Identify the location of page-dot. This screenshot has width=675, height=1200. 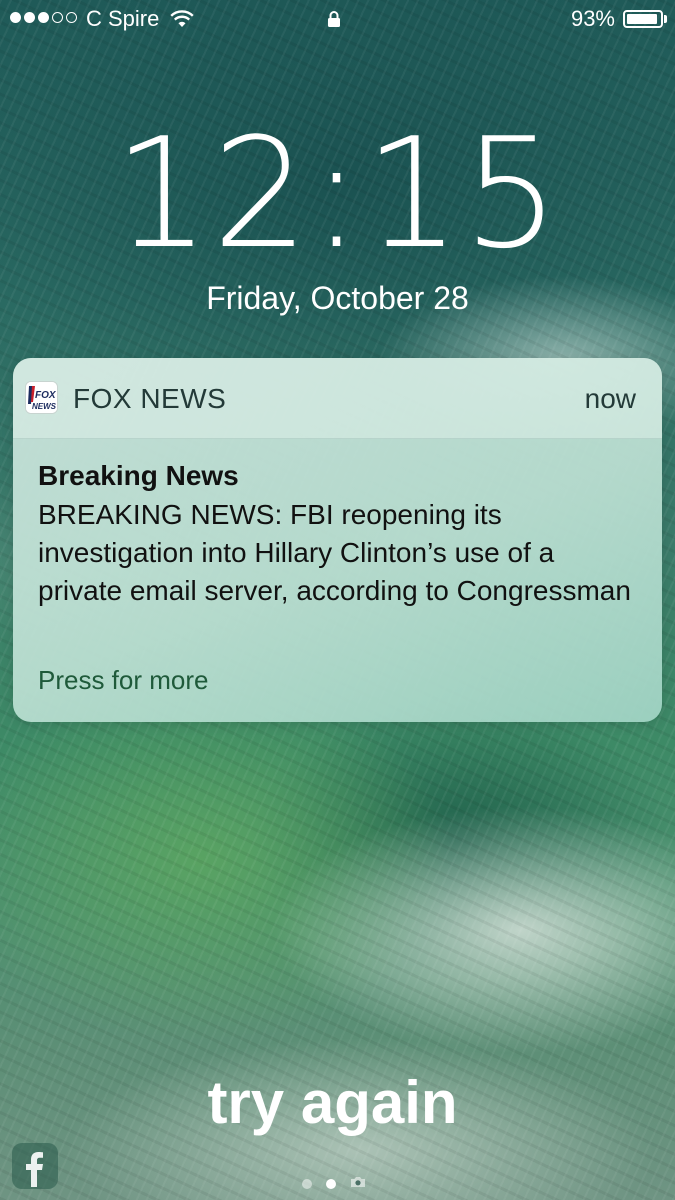
(307, 1184).